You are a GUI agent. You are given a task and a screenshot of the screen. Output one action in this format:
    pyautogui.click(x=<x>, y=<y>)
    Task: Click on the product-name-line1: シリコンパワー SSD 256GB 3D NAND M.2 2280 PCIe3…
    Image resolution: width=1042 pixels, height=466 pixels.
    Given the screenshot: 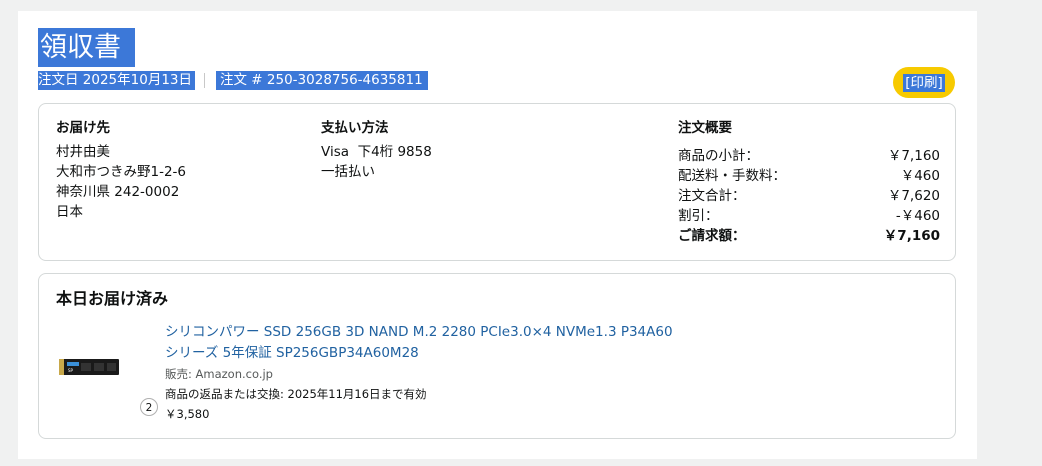 What is the action you would take?
    pyautogui.click(x=445, y=332)
    